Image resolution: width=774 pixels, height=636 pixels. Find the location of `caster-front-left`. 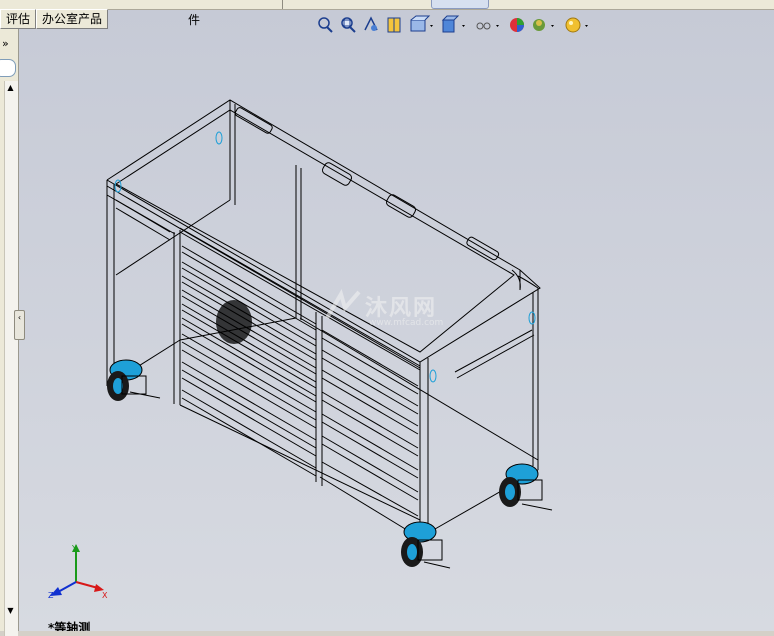

caster-front-left is located at coordinates (134, 380).